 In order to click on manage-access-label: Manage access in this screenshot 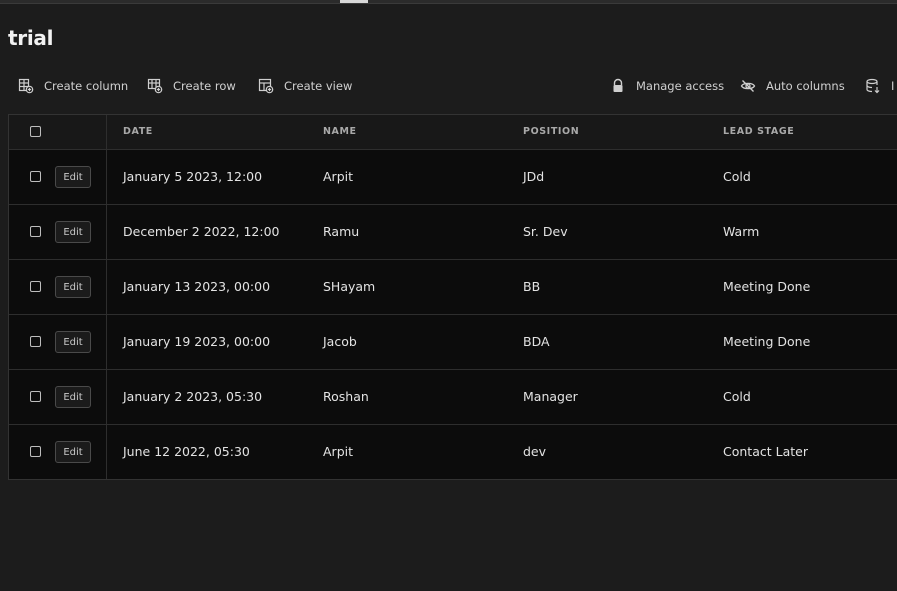, I will do `click(680, 86)`.